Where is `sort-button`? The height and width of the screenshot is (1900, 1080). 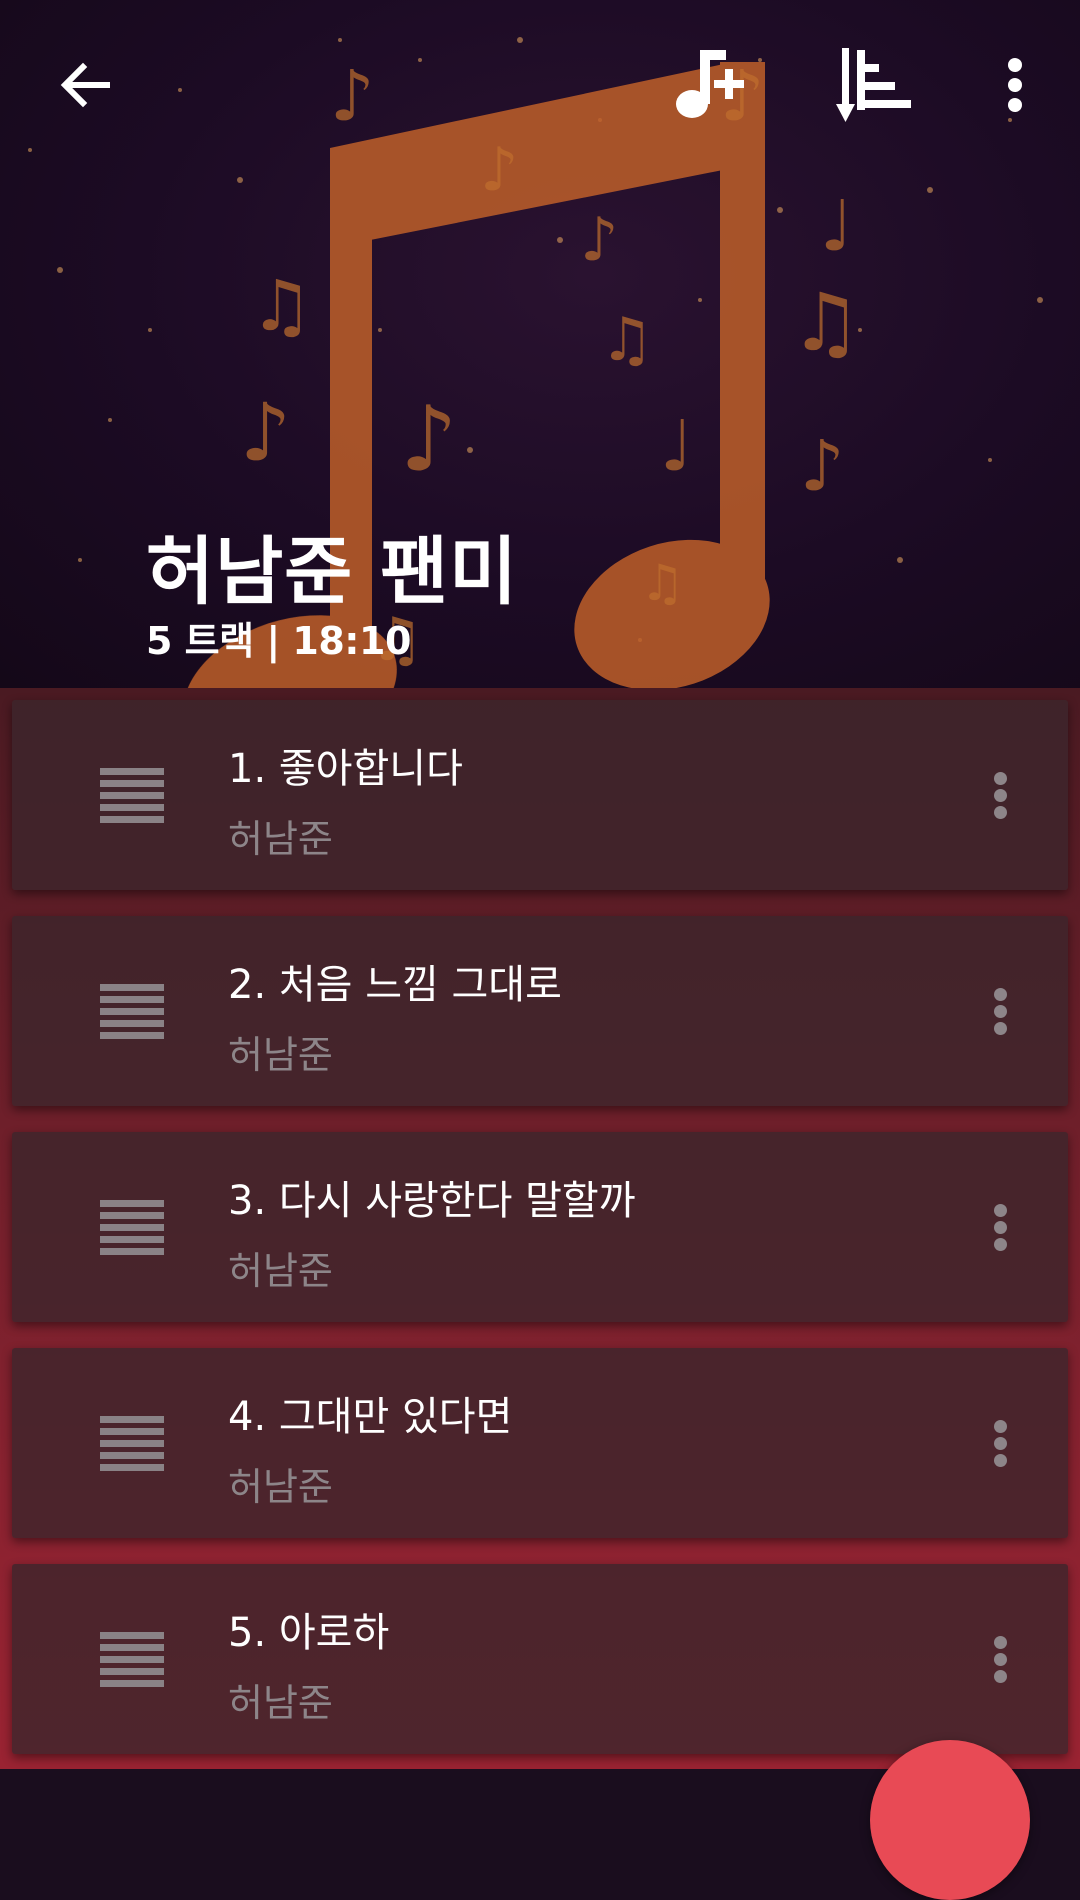
sort-button is located at coordinates (875, 85).